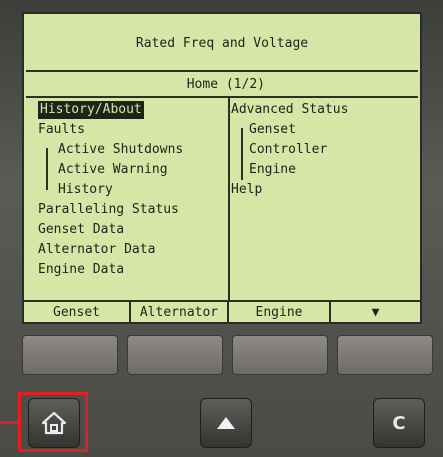 This screenshot has height=457, width=443. I want to click on tree-connector-faults, so click(47, 169).